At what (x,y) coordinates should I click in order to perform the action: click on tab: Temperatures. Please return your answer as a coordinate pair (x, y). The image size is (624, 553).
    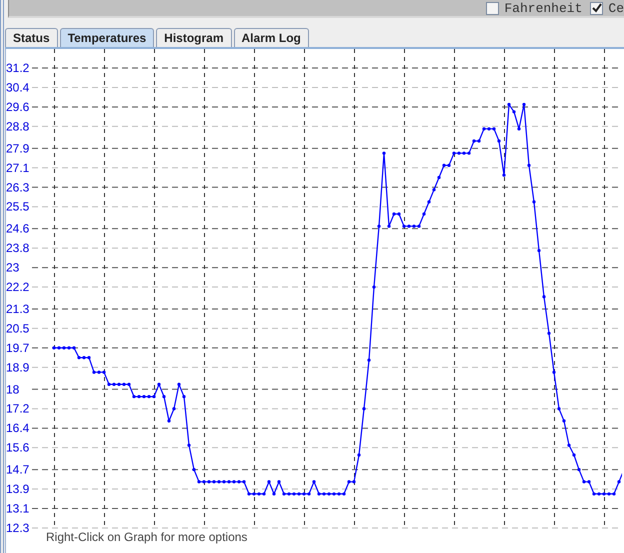
    Looking at the image, I should click on (107, 37).